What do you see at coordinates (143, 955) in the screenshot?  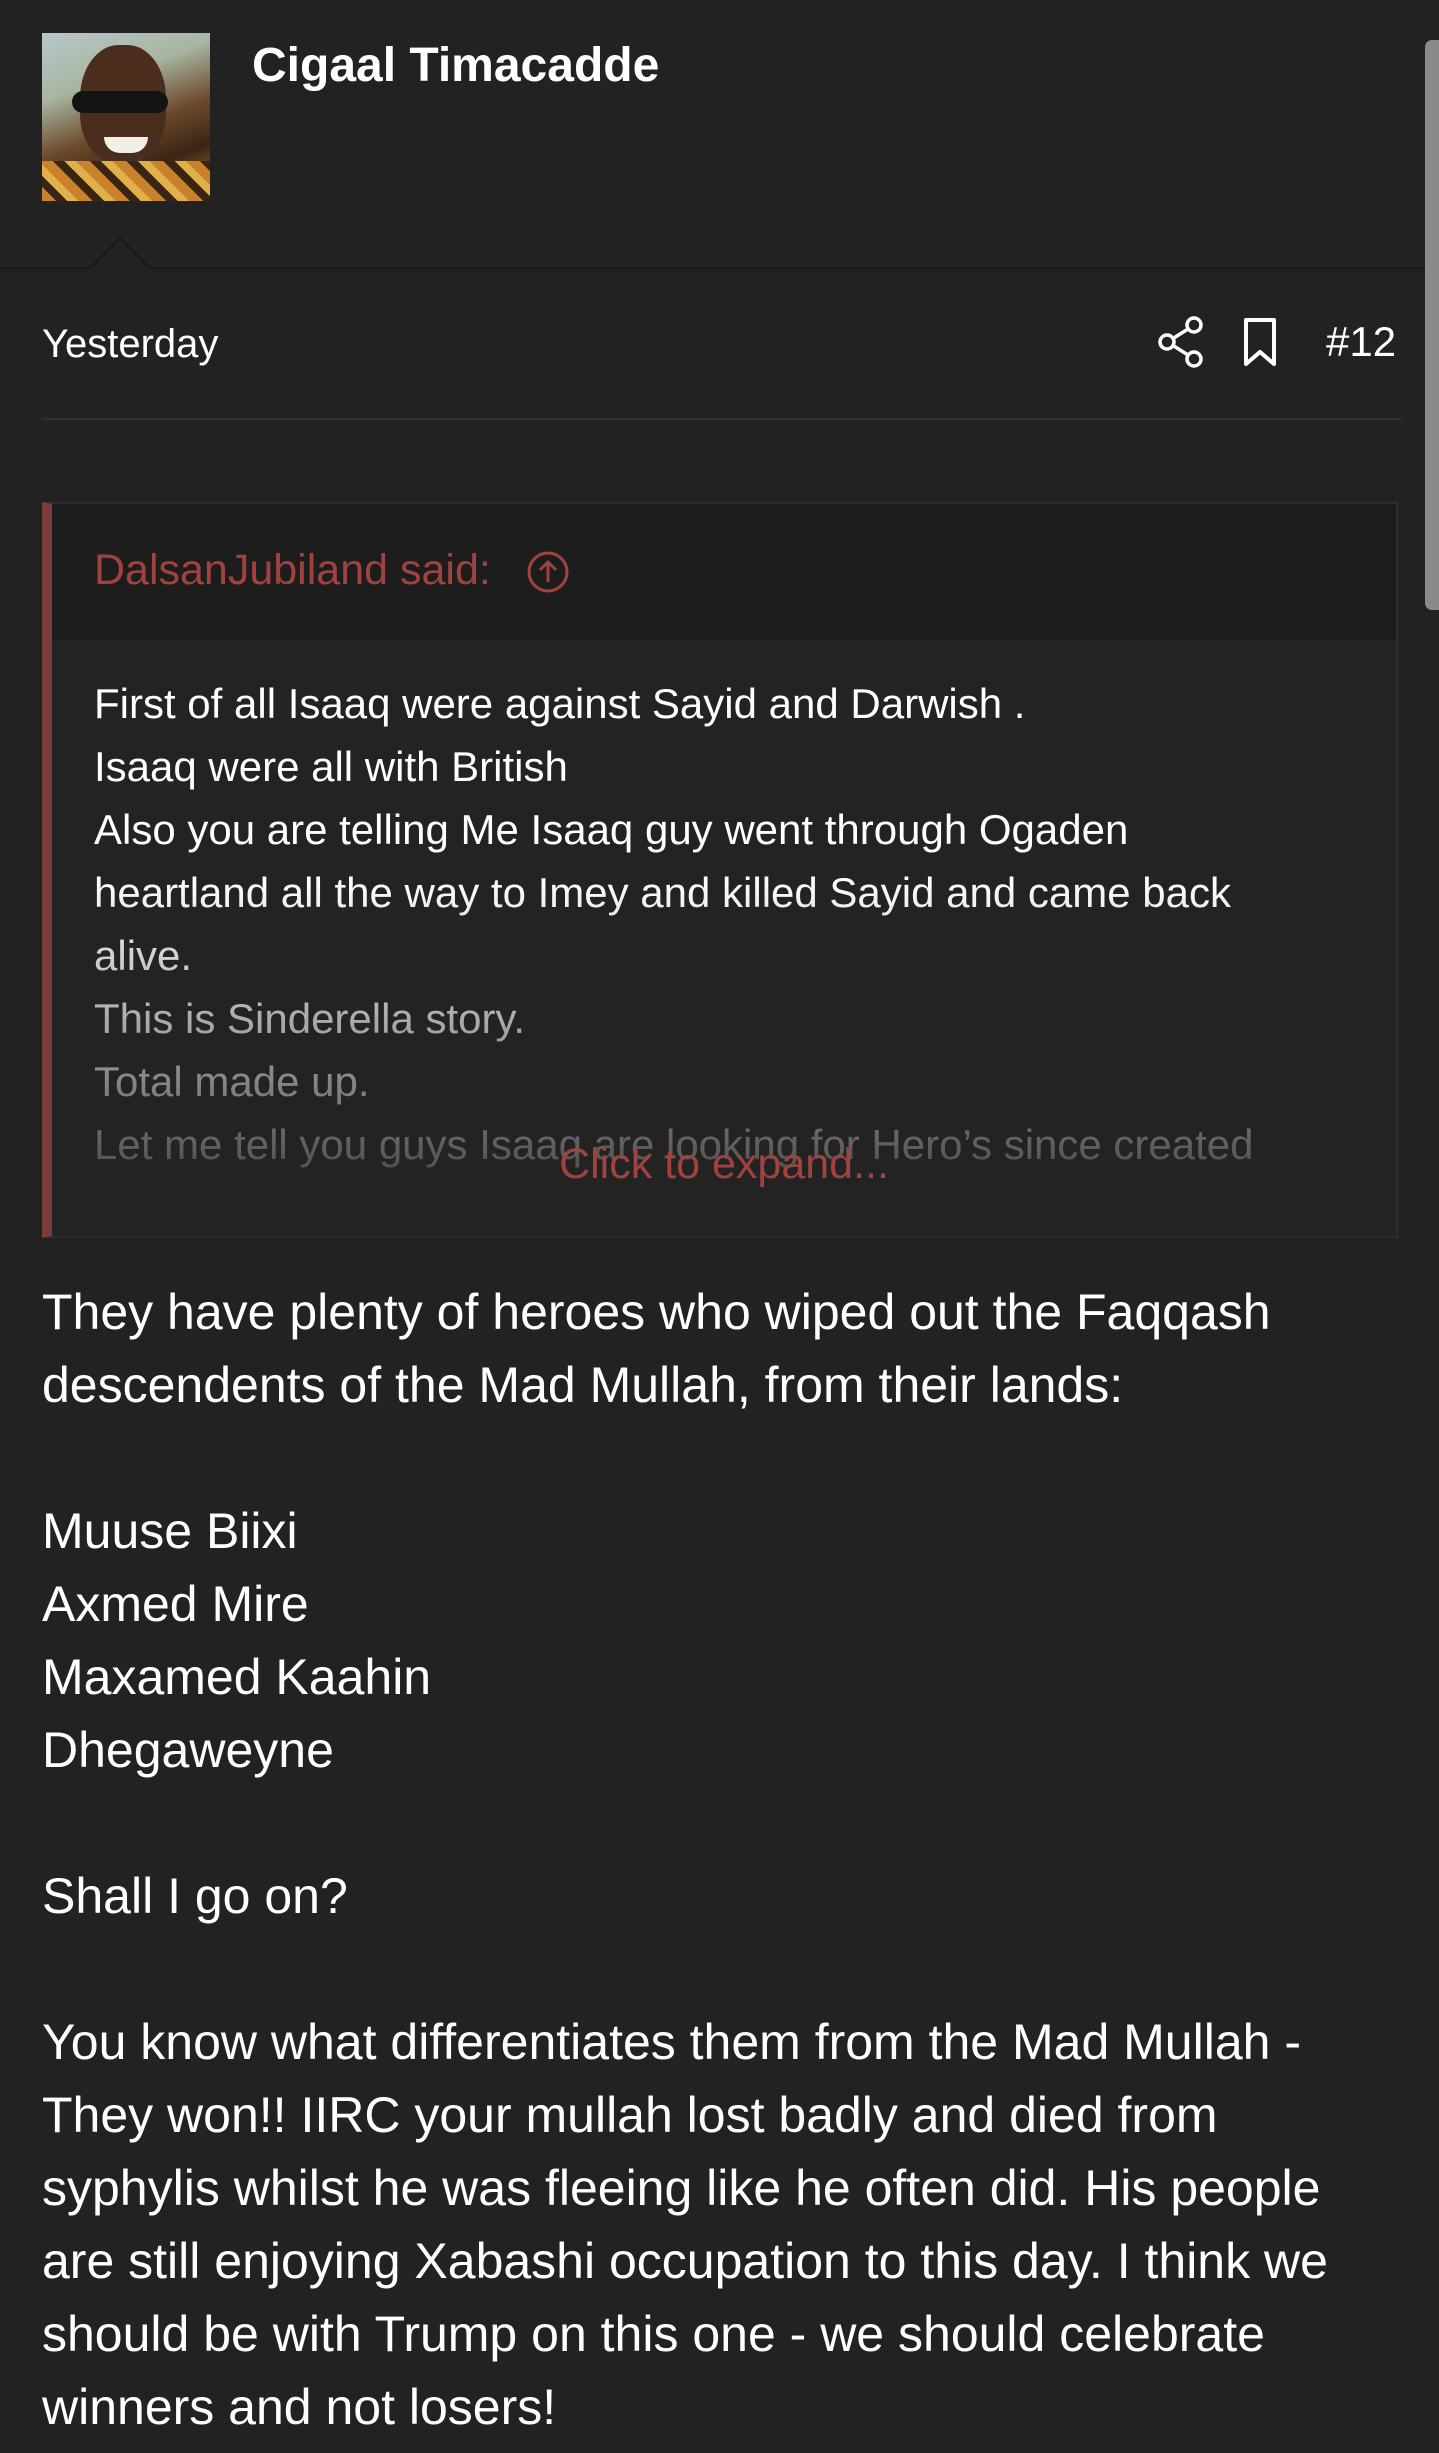 I see `quote-line: alive.` at bounding box center [143, 955].